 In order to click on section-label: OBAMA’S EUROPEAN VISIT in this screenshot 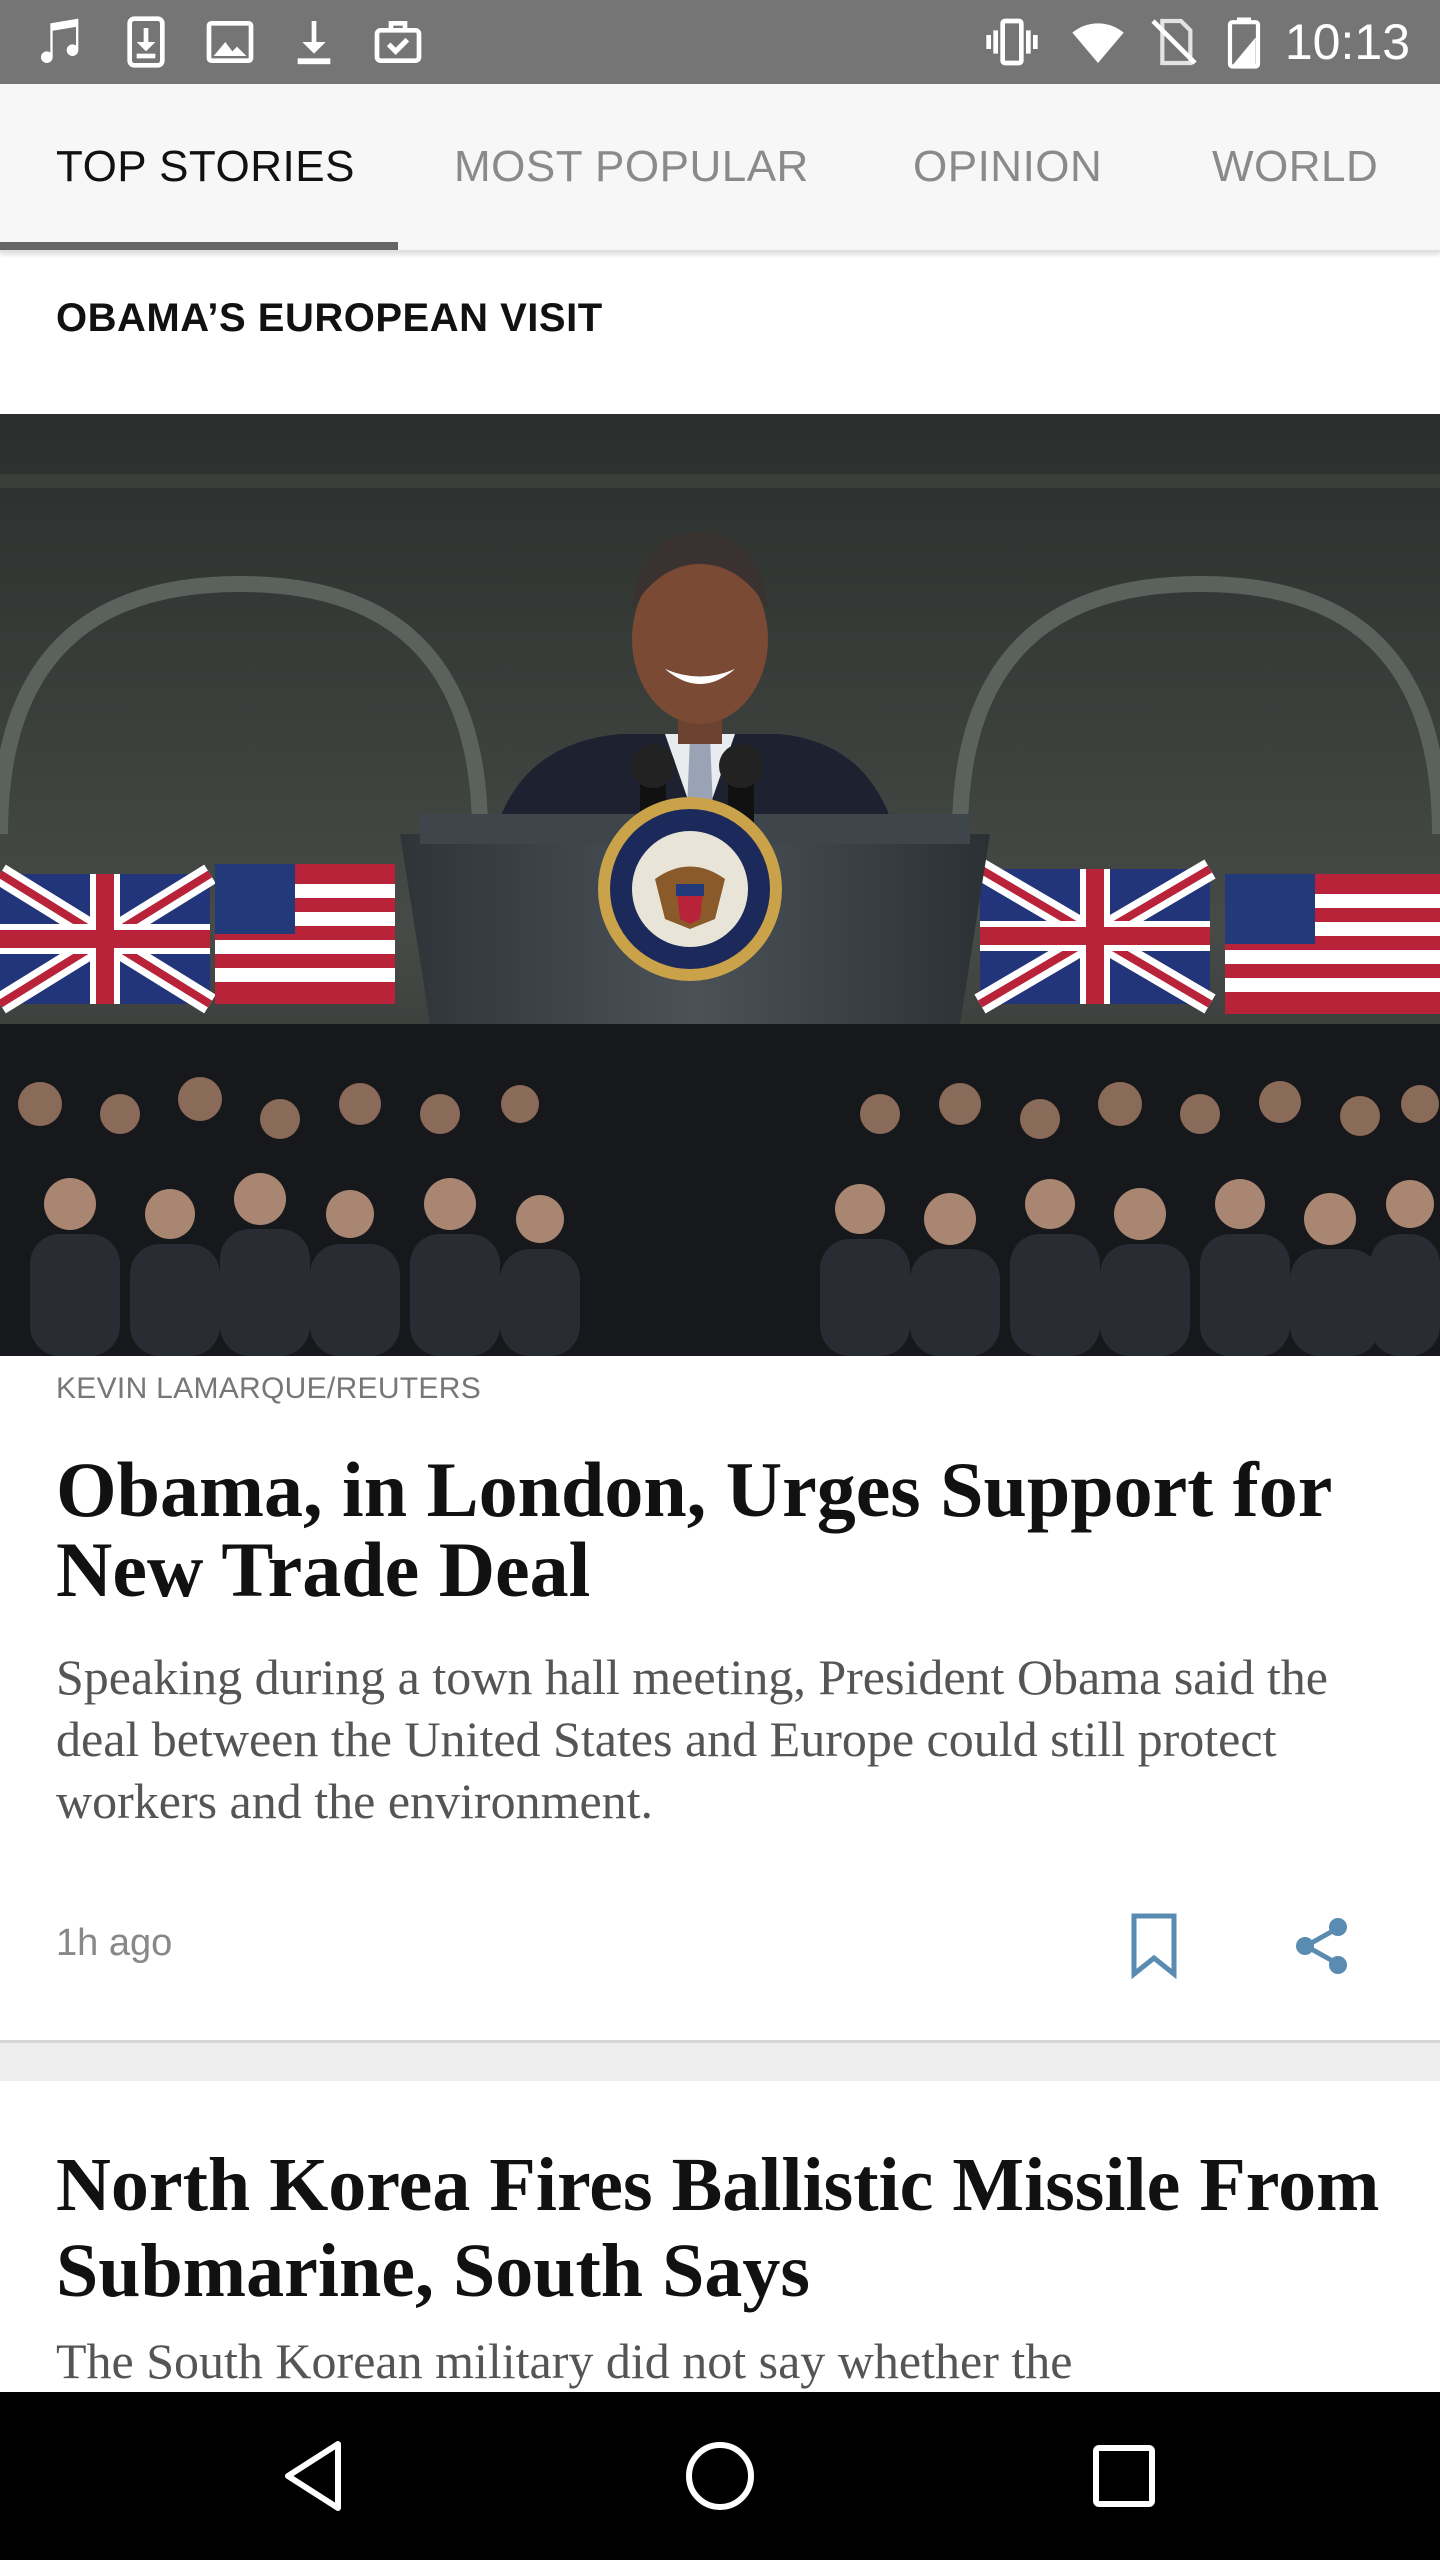, I will do `click(329, 318)`.